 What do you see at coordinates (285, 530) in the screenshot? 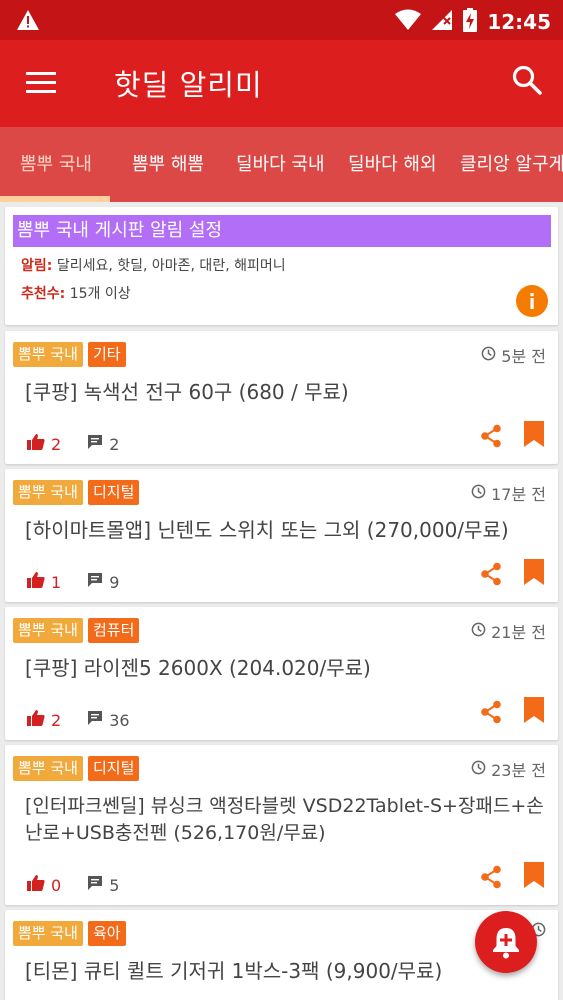
I see `post-title: [하이마트몰앱] 닌텐도 스위치 또는 그외 (270,000/무료)` at bounding box center [285, 530].